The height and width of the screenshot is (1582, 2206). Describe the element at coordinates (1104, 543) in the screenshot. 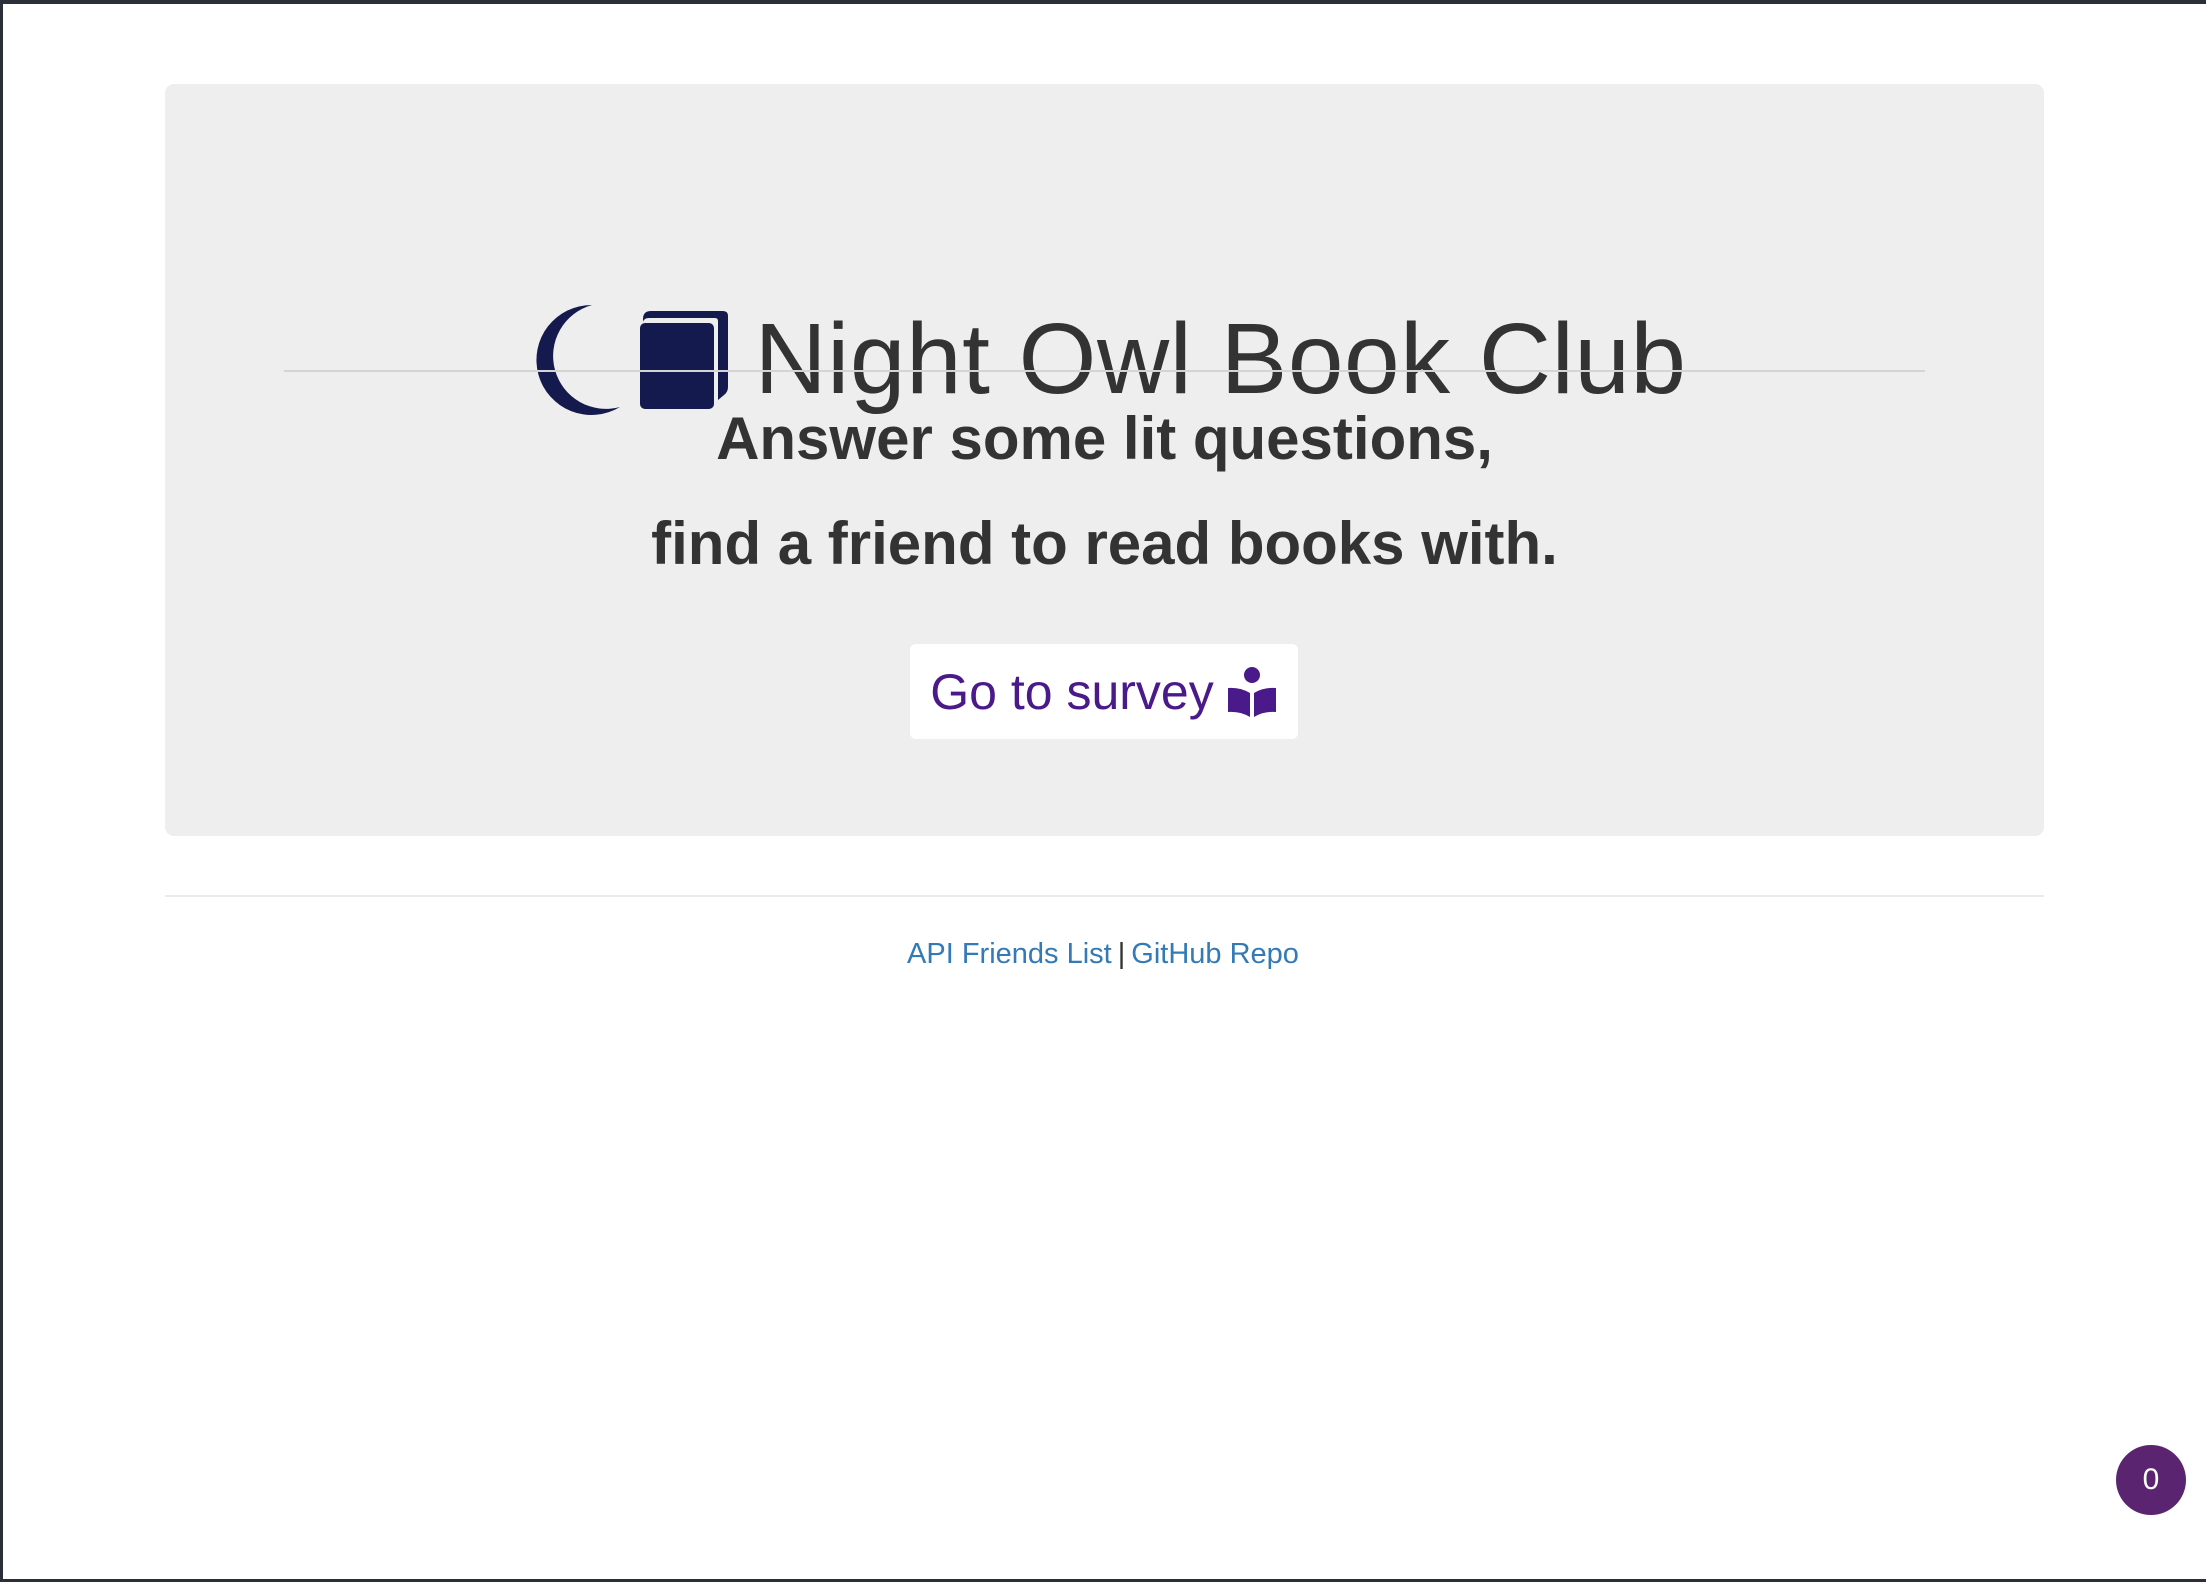

I see `subtitle-line-2: find a friend to read books with.` at that location.